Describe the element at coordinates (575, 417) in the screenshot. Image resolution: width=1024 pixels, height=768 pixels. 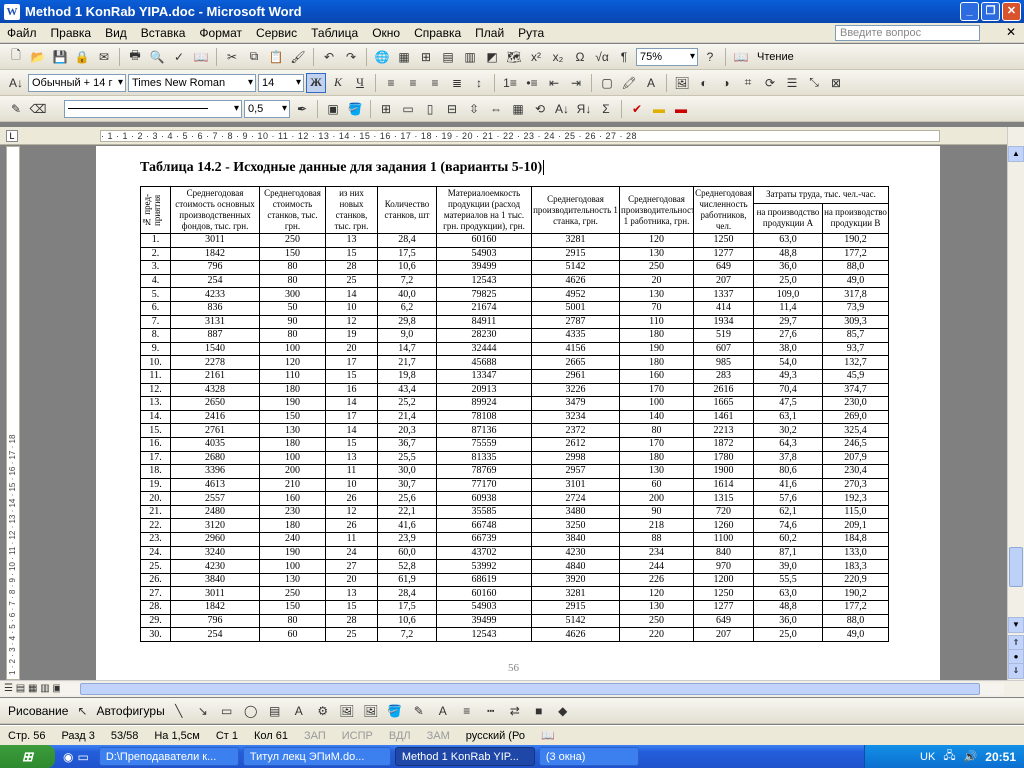
I see `table-cell: 3234` at that location.